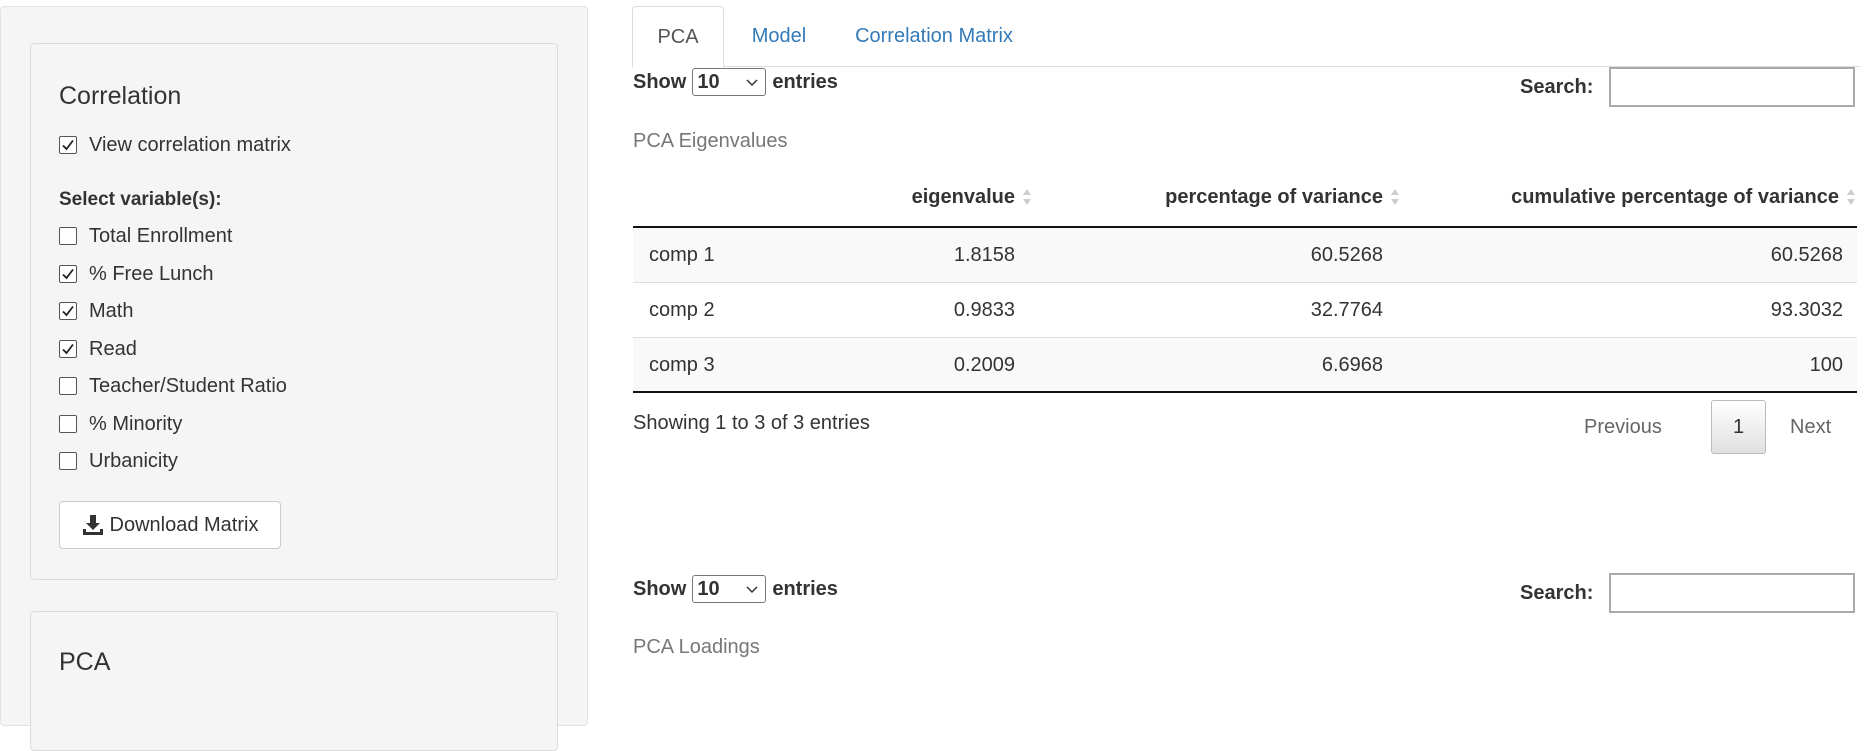  I want to click on table-row: comp 3 0.2009 6.6968 100, so click(1245, 365).